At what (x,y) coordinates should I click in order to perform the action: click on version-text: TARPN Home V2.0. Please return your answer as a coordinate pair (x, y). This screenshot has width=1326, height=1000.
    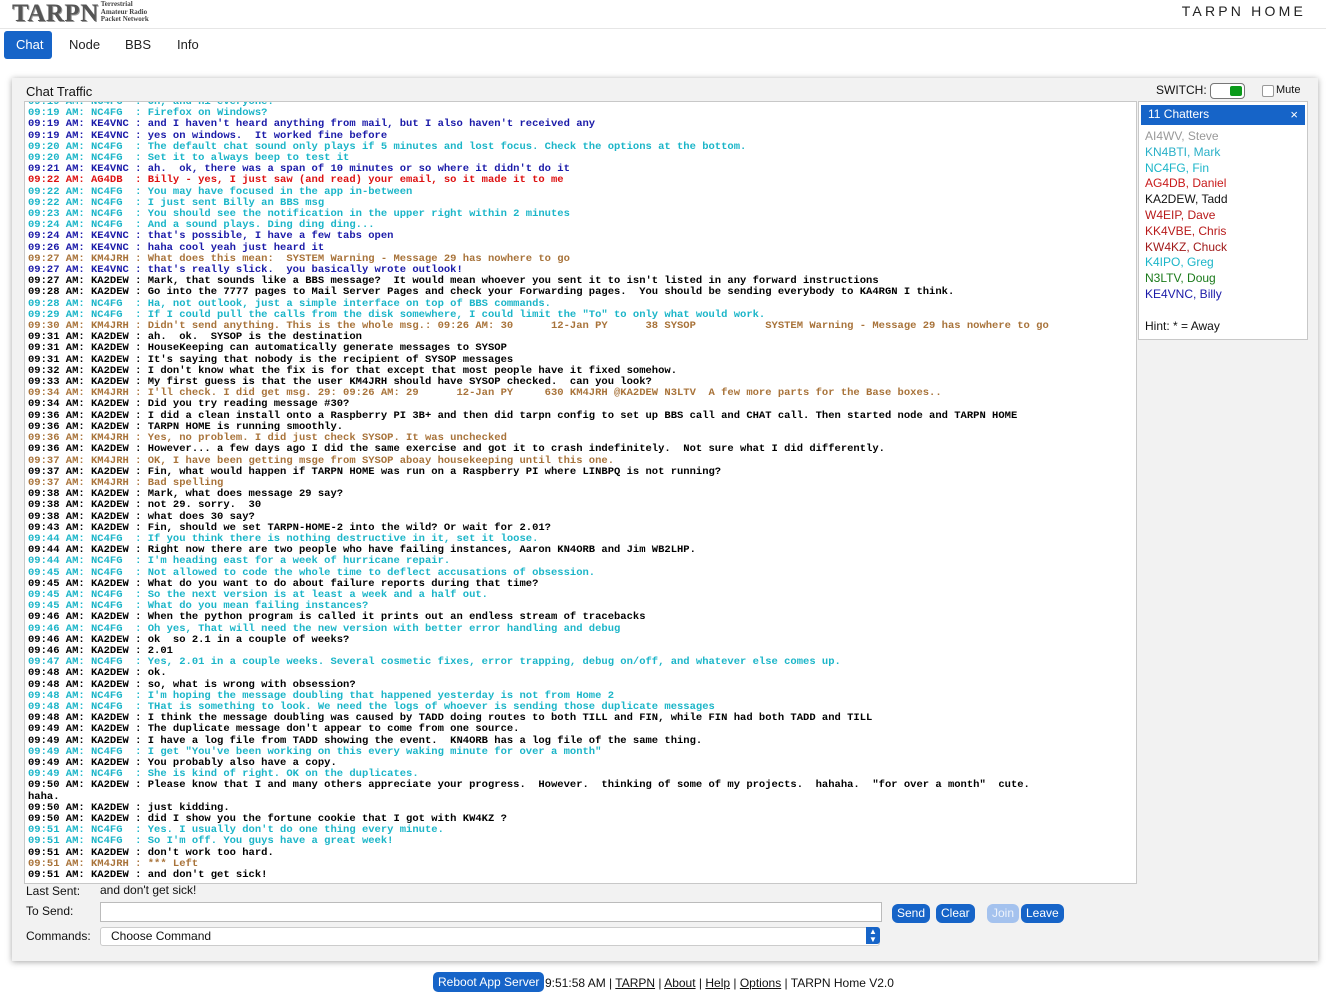
    Looking at the image, I should click on (842, 983).